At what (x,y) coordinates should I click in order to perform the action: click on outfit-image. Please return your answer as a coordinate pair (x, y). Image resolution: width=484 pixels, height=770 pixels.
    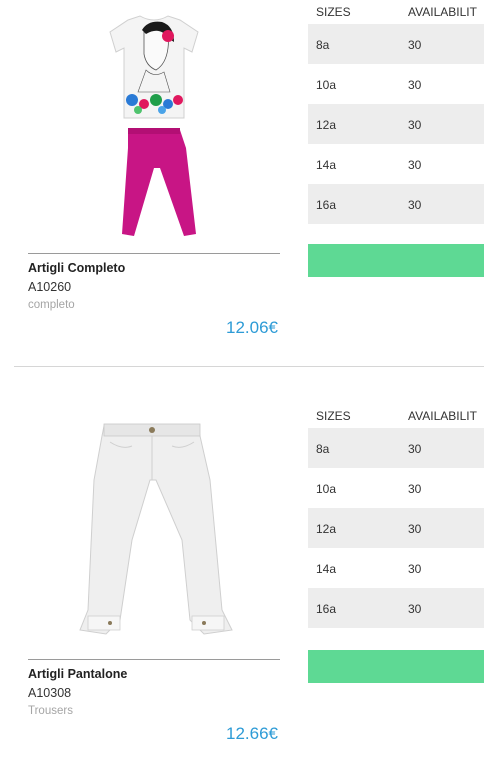
    Looking at the image, I should click on (154, 125).